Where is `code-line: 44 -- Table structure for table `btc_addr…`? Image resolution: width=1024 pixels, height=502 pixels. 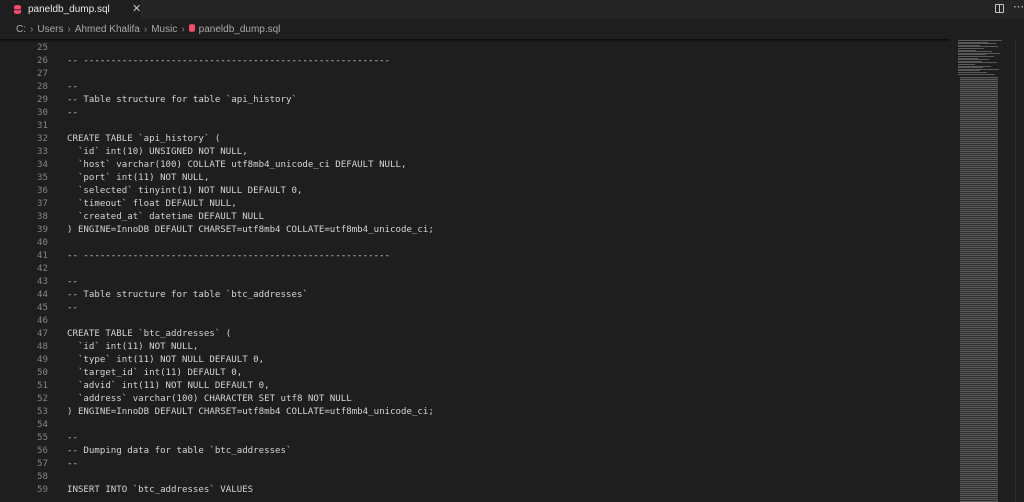 code-line: 44 -- Table structure for table `btc_addr… is located at coordinates (475, 295).